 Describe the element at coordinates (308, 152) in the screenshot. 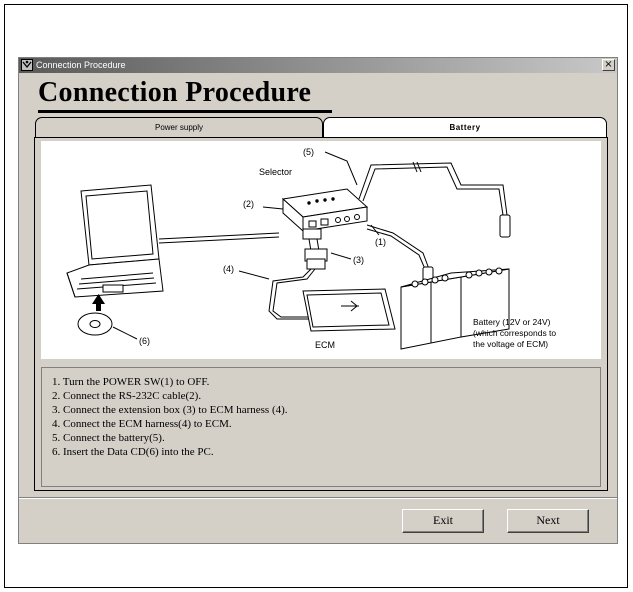

I see `label-5: (5)` at that location.